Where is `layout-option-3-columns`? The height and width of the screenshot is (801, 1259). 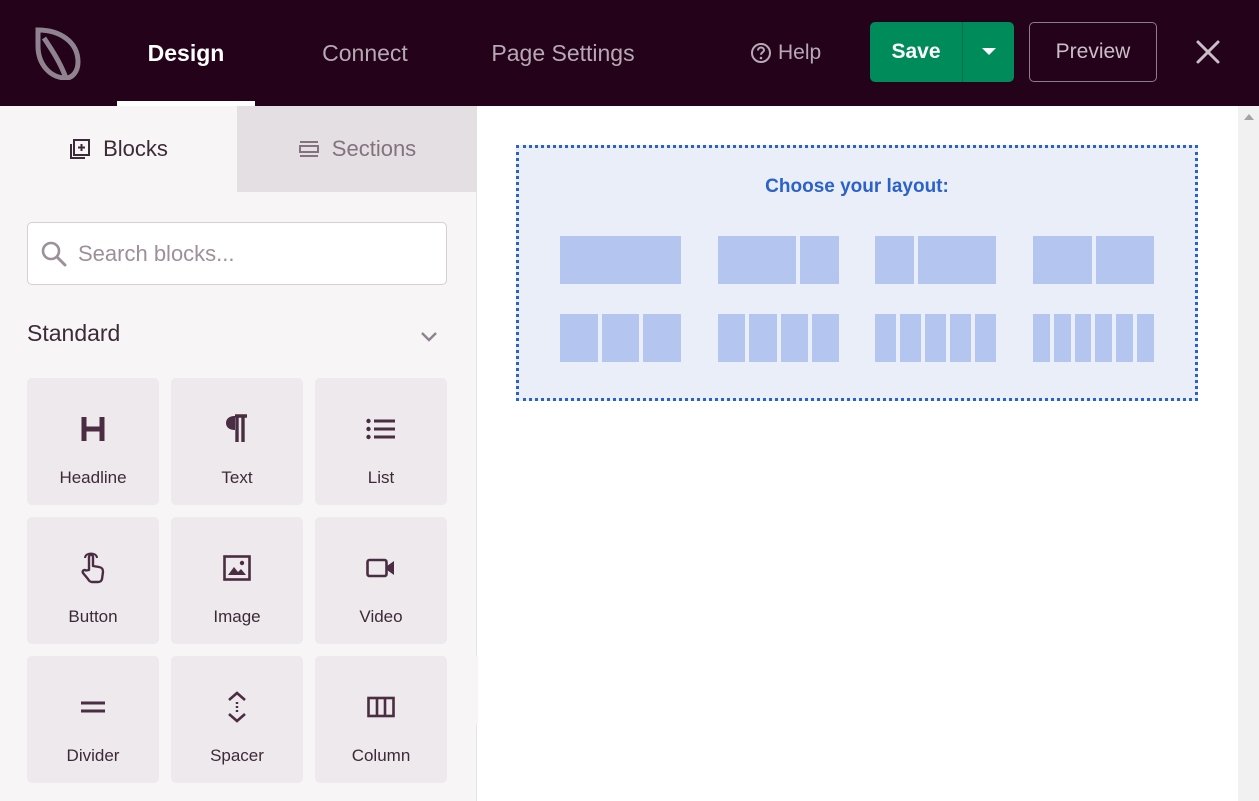
layout-option-3-columns is located at coordinates (620, 338).